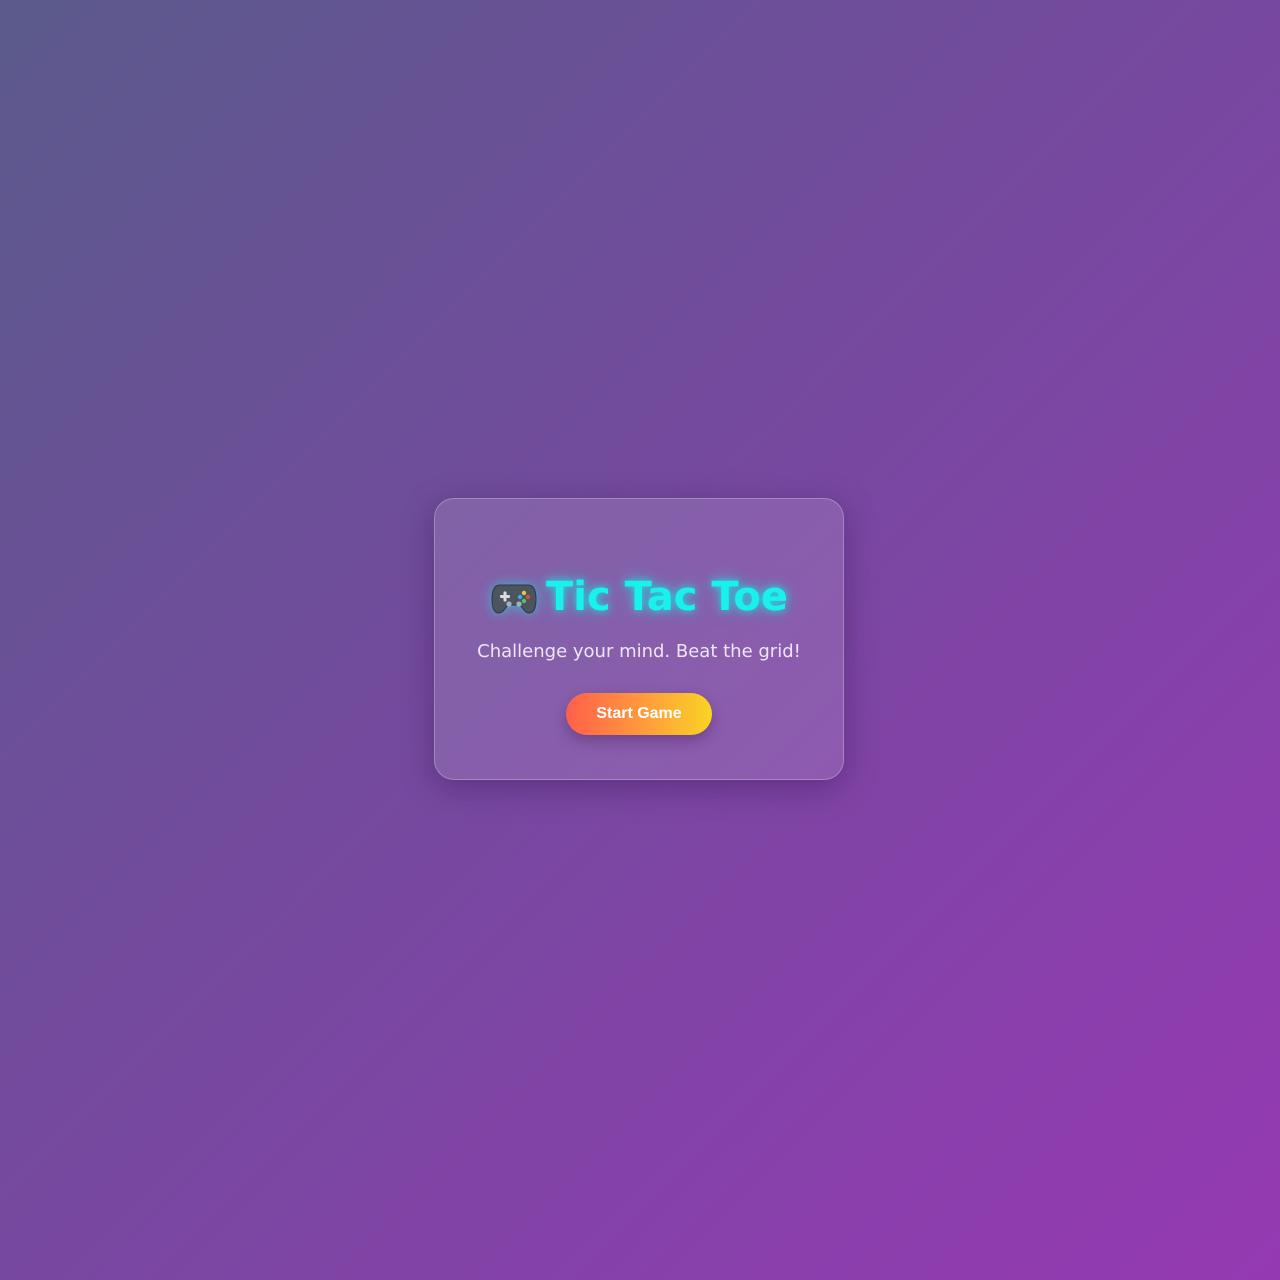 This screenshot has width=1280, height=1280. I want to click on start-game-button: Start Game, so click(639, 713).